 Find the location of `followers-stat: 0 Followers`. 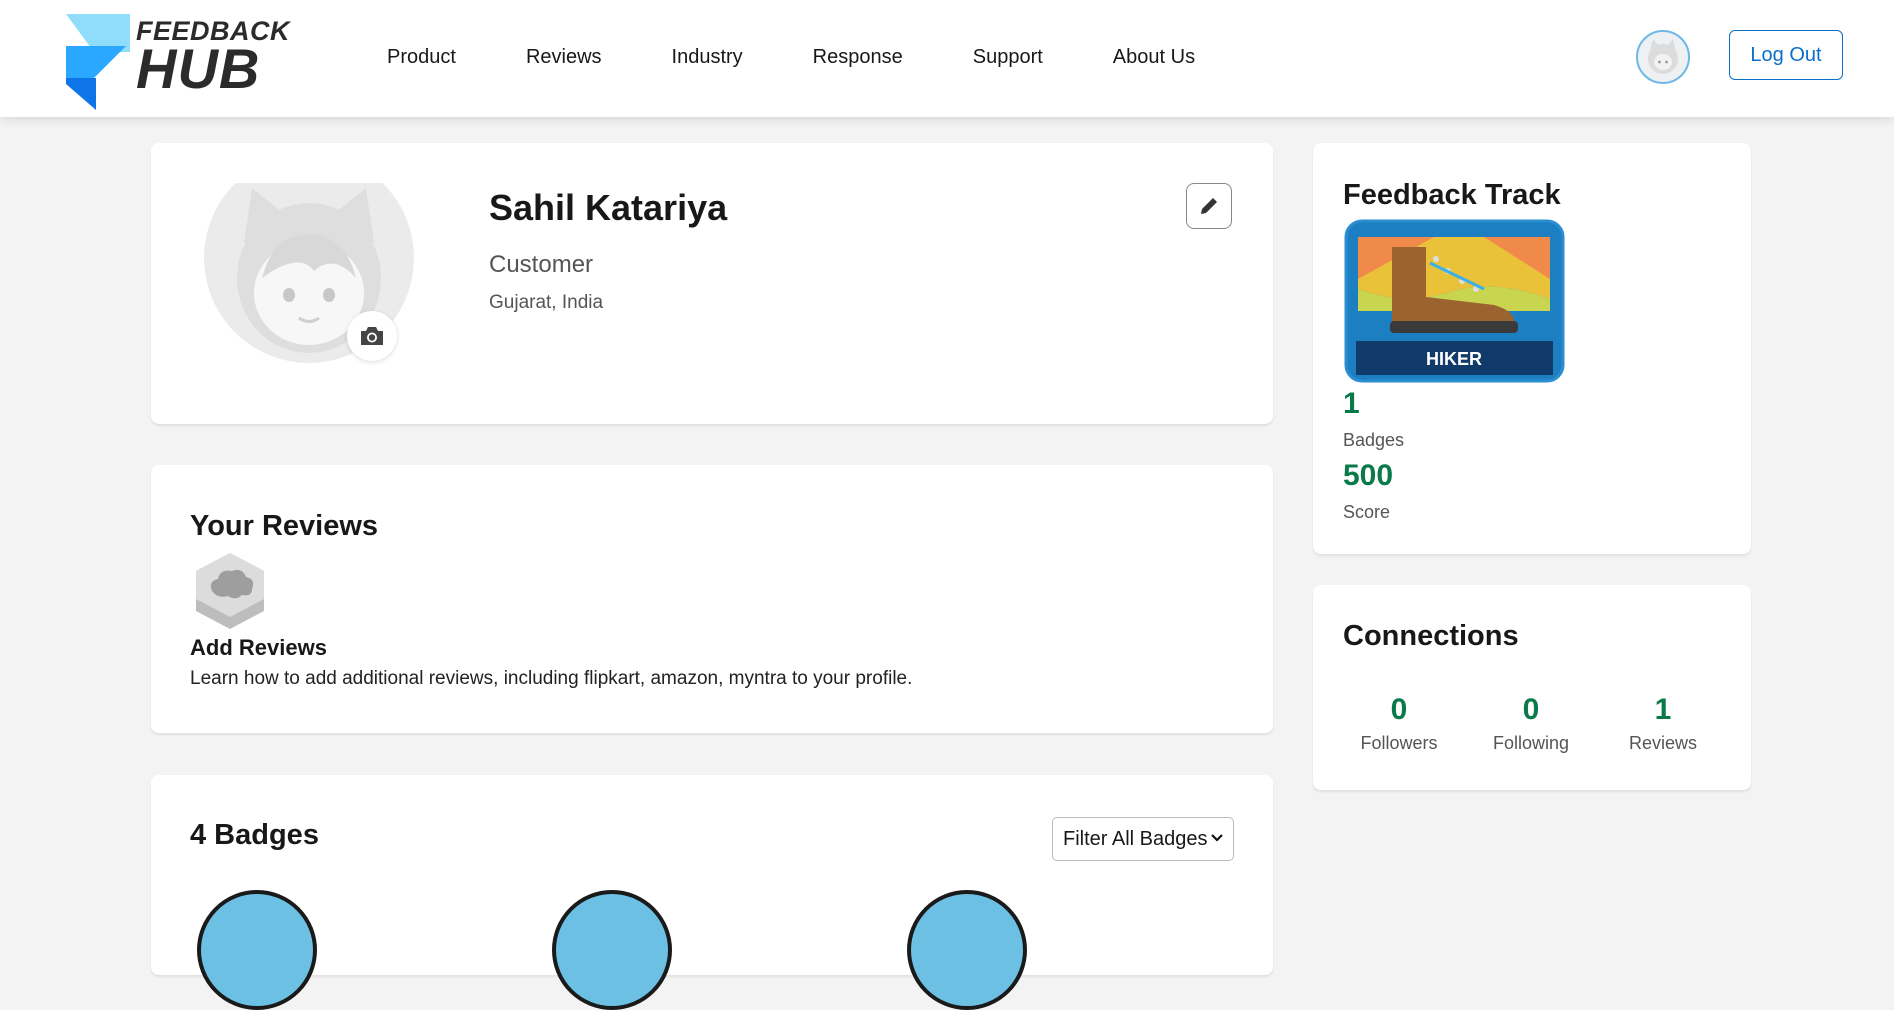

followers-stat: 0 Followers is located at coordinates (1399, 723).